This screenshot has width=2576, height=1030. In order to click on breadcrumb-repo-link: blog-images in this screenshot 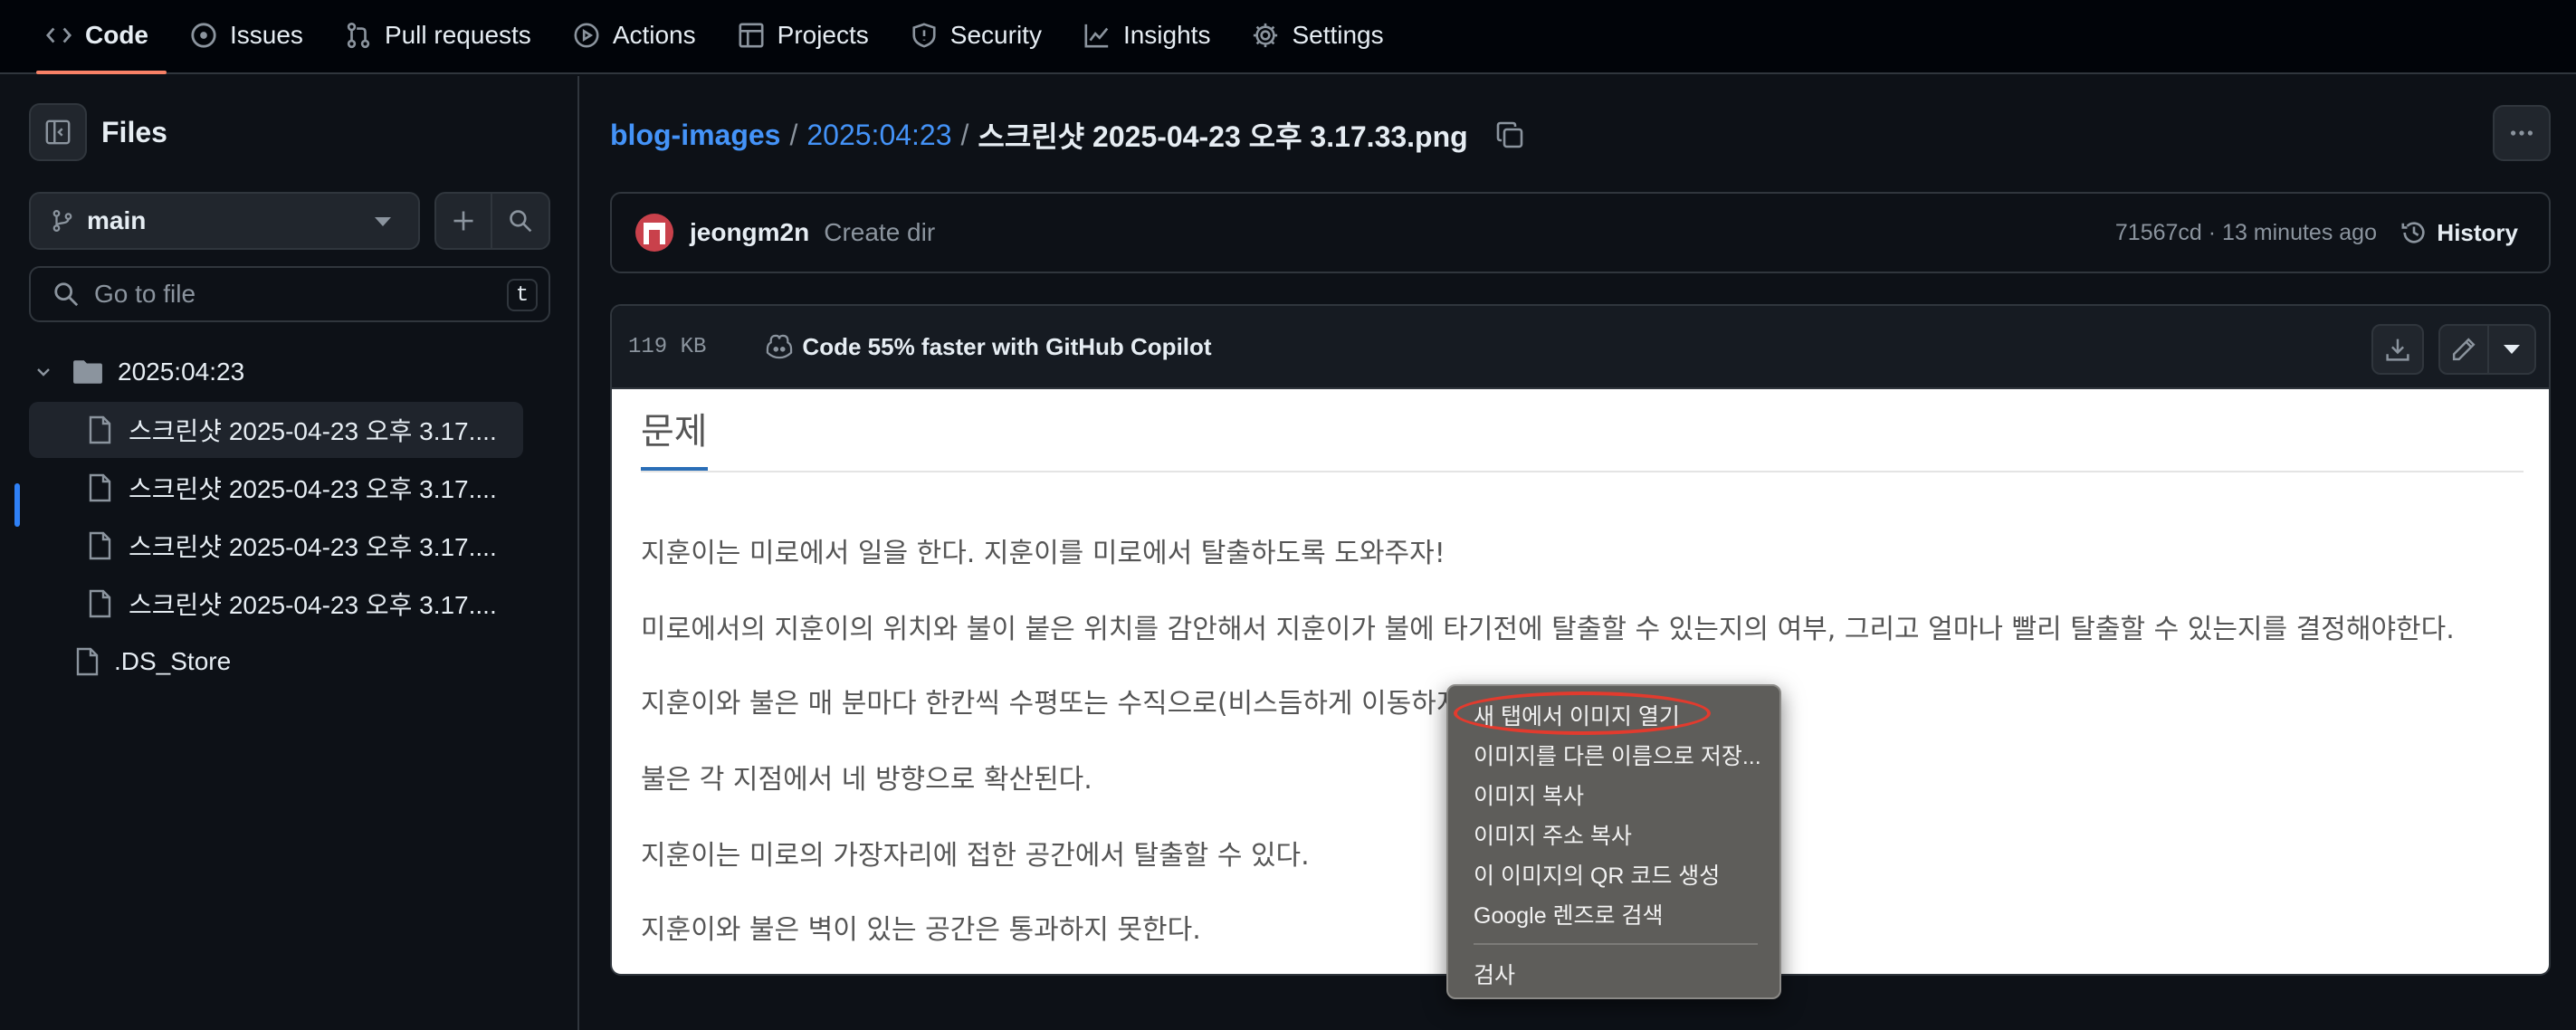, I will do `click(695, 136)`.